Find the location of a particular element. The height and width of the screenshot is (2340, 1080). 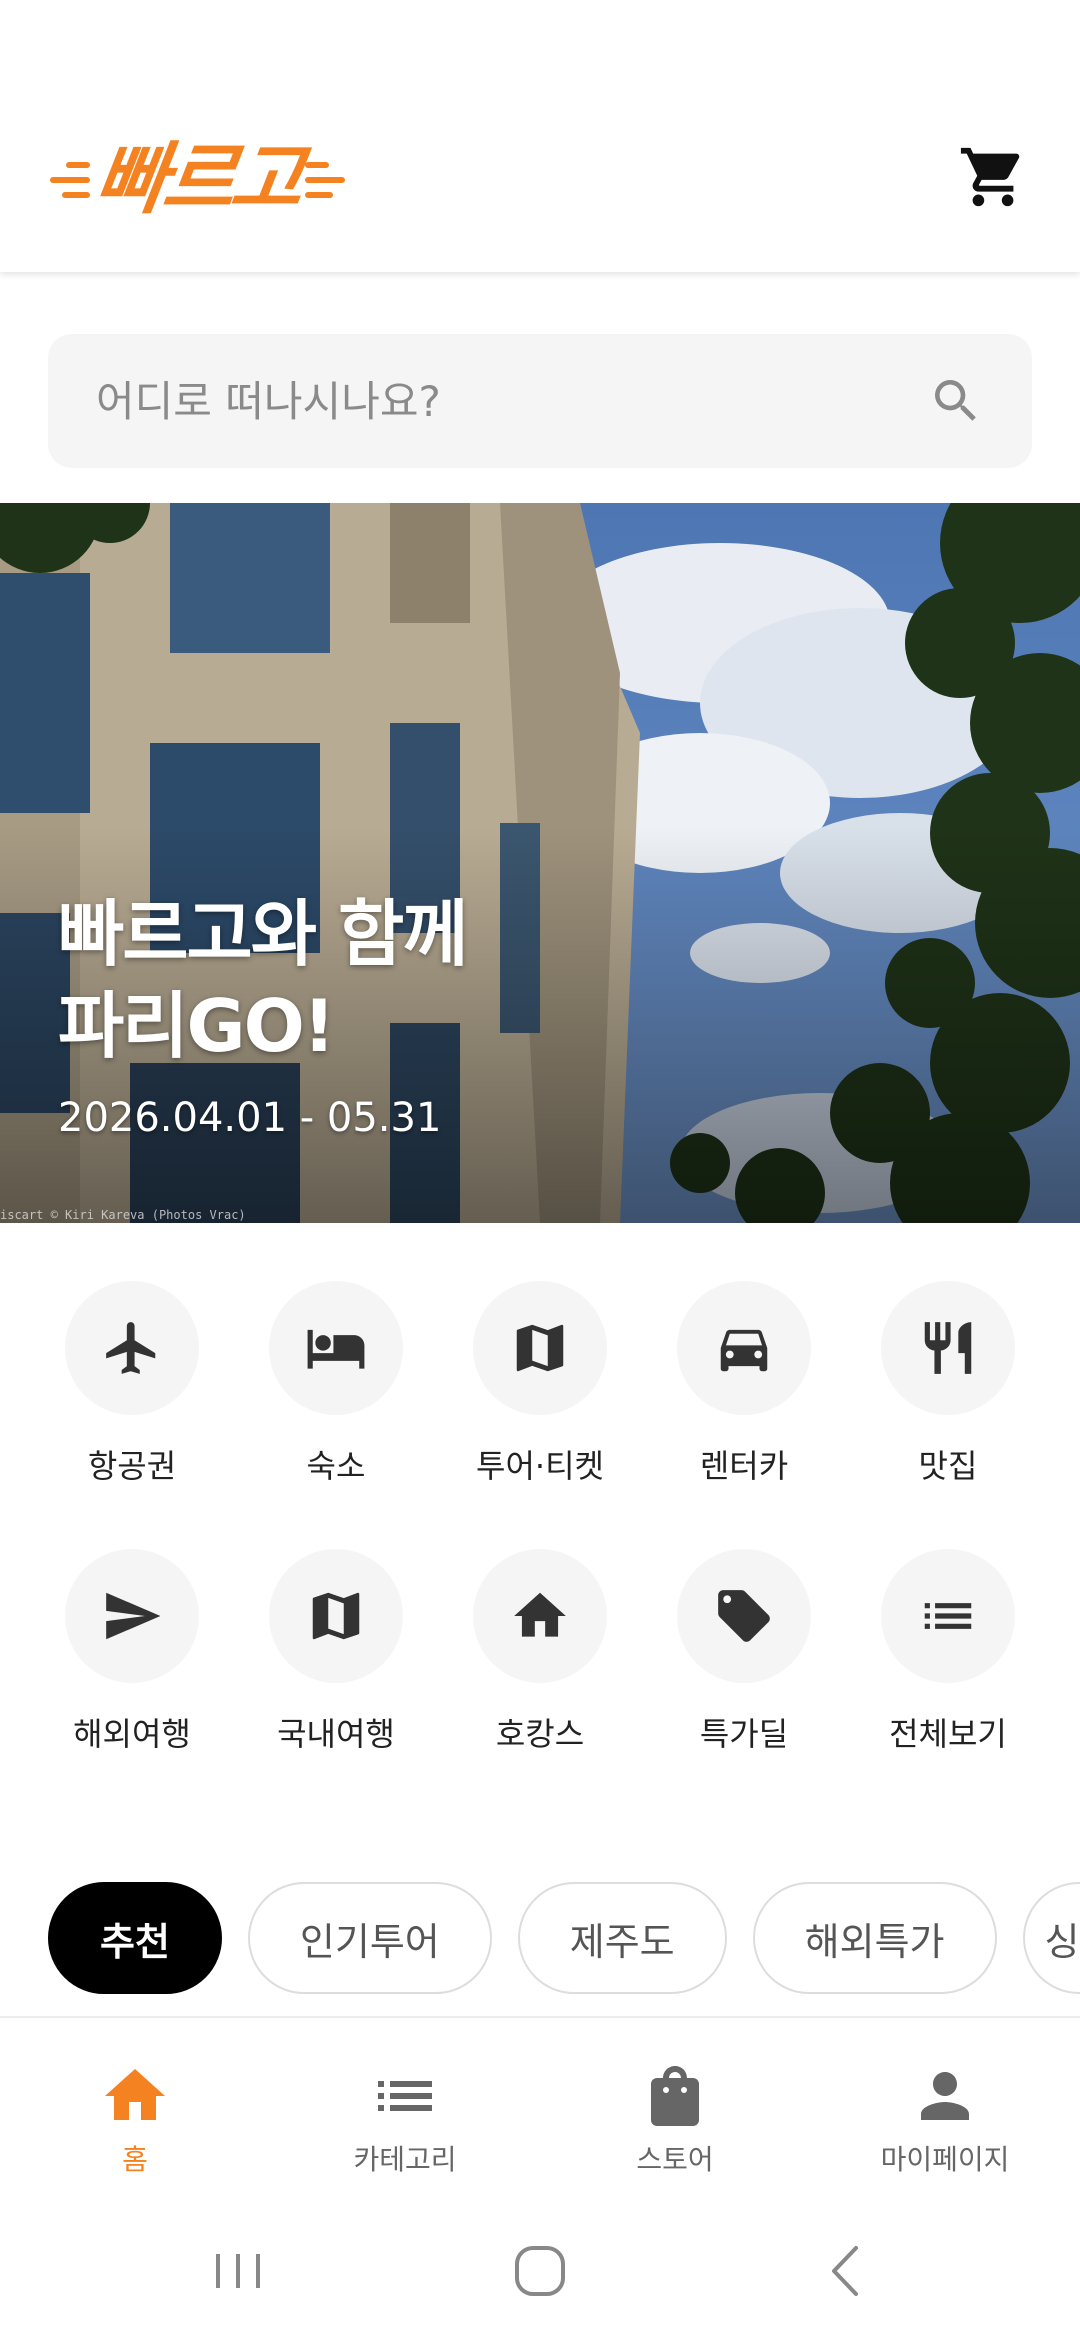

nav-store: 스토어 is located at coordinates (675, 2109).